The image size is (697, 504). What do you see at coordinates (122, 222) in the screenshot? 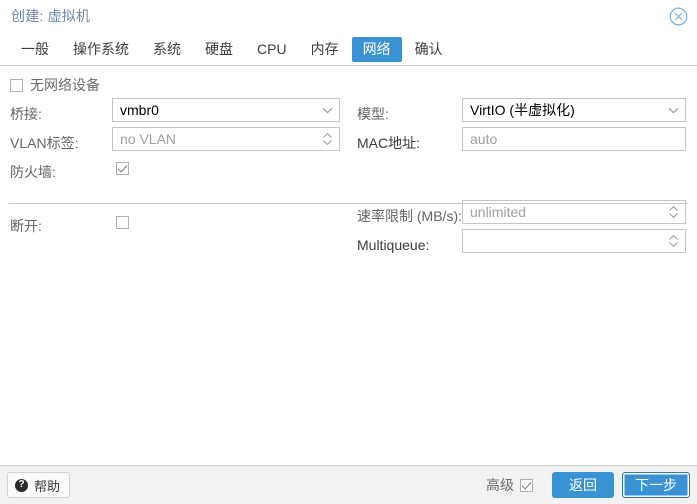
I see `disconnect-checkbox` at bounding box center [122, 222].